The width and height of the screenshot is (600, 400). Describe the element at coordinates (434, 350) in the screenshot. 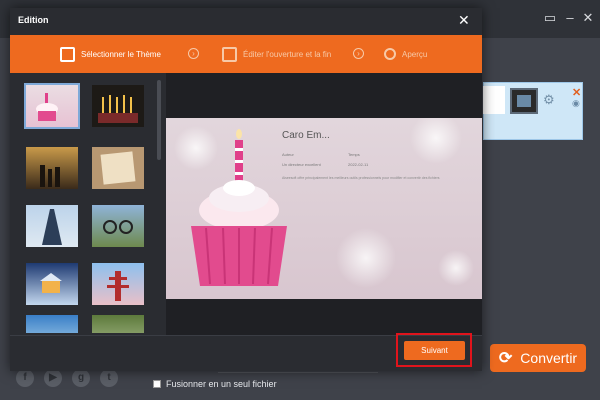

I see `next-button: Suivant` at that location.